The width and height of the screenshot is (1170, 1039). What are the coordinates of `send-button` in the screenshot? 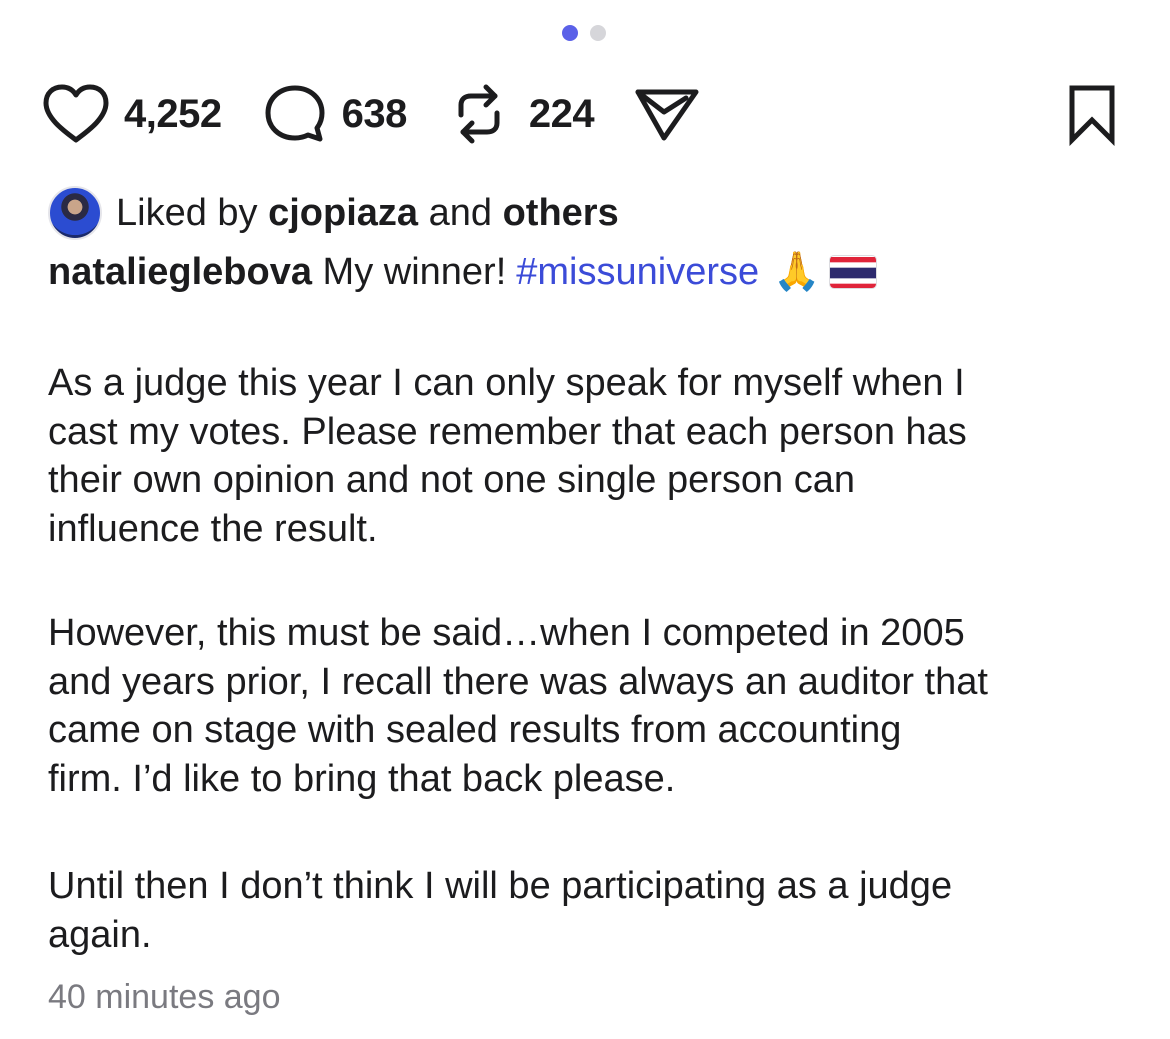 It's located at (667, 114).